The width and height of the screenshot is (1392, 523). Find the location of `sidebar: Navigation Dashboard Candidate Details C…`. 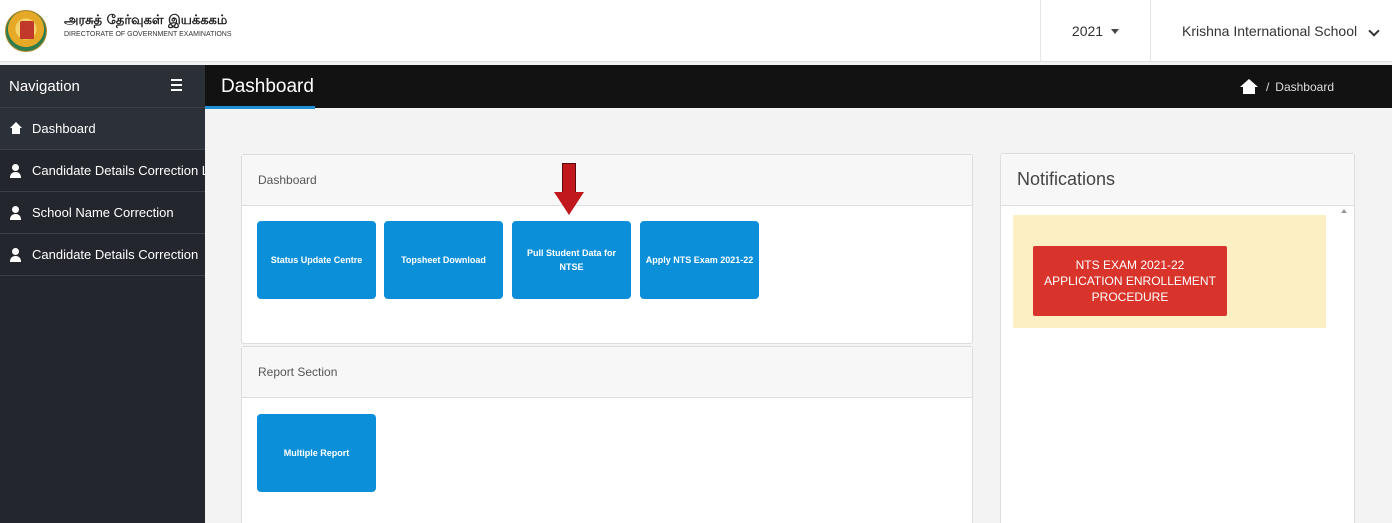

sidebar: Navigation Dashboard Candidate Details C… is located at coordinates (102, 294).